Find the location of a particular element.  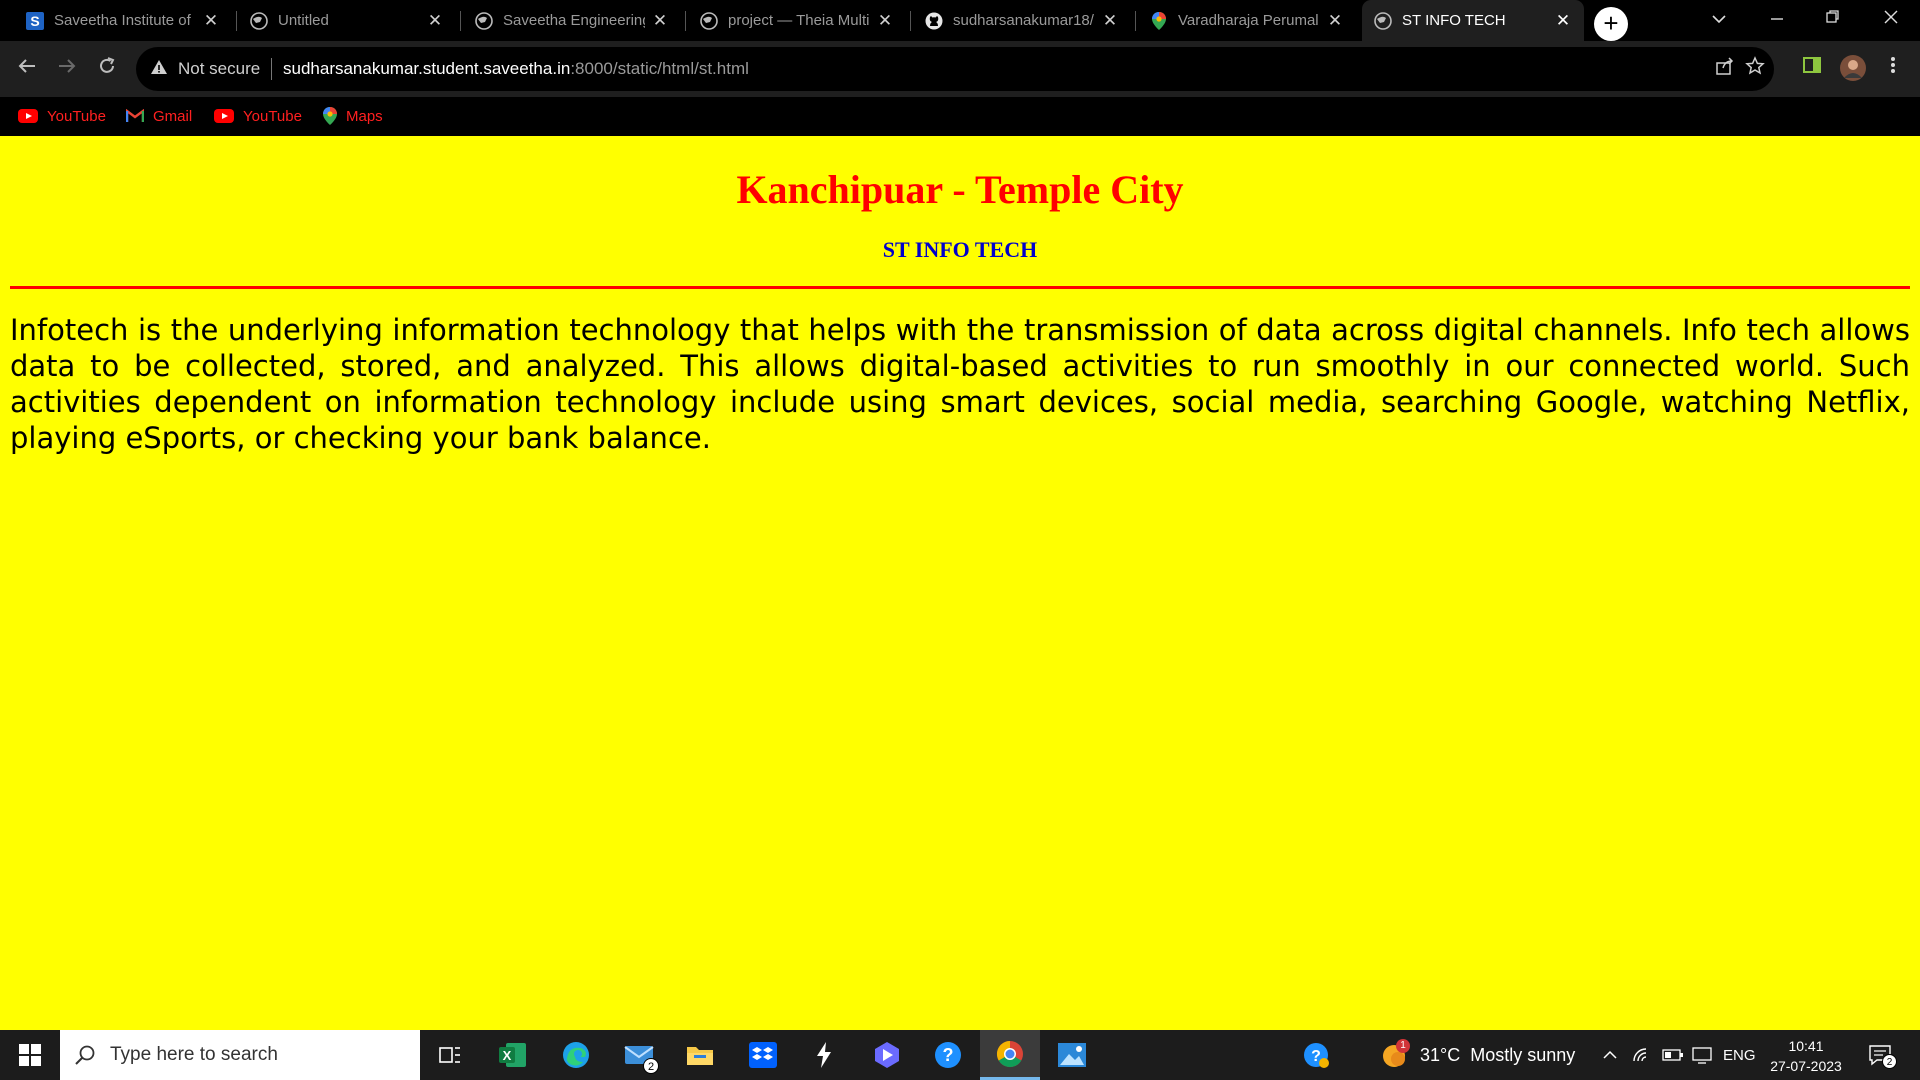

back-icon is located at coordinates (27, 69).